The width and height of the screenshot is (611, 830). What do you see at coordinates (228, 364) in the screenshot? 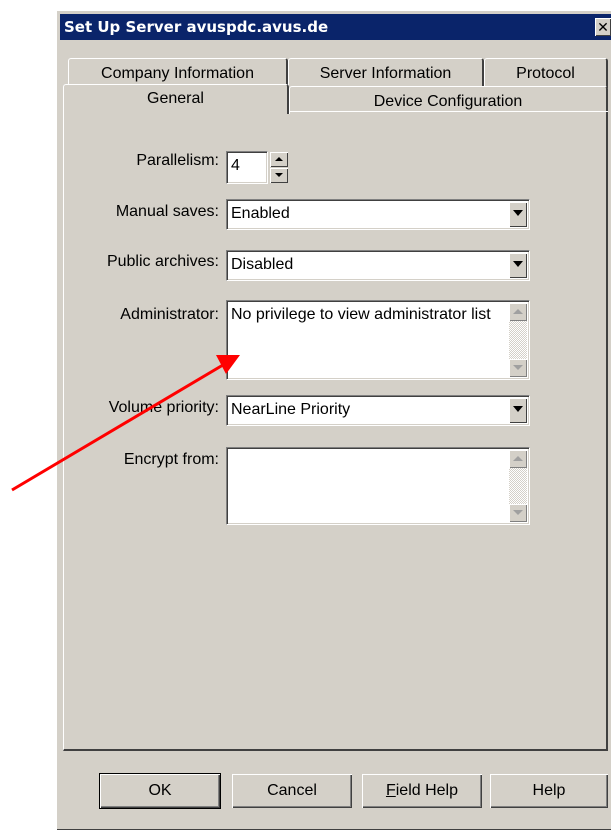
I see `annotation-arrow-head` at bounding box center [228, 364].